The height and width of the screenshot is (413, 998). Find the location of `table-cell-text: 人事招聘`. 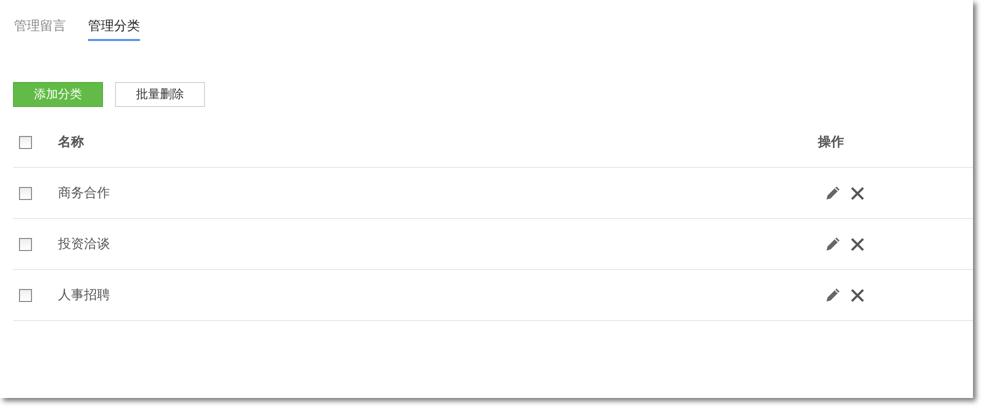

table-cell-text: 人事招聘 is located at coordinates (84, 295).